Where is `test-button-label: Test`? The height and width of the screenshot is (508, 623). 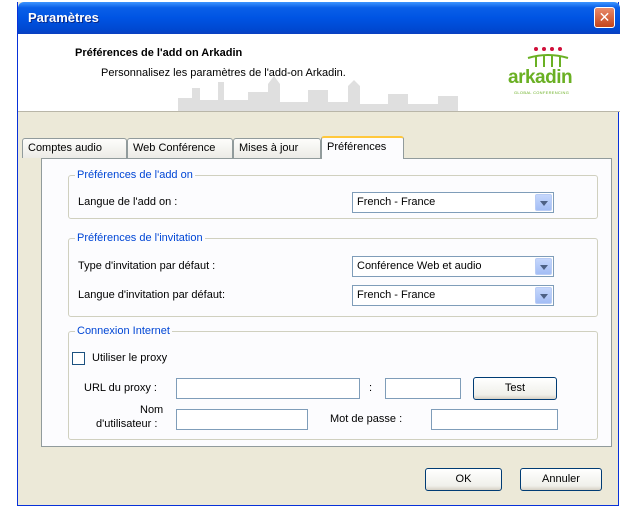
test-button-label: Test is located at coordinates (515, 388).